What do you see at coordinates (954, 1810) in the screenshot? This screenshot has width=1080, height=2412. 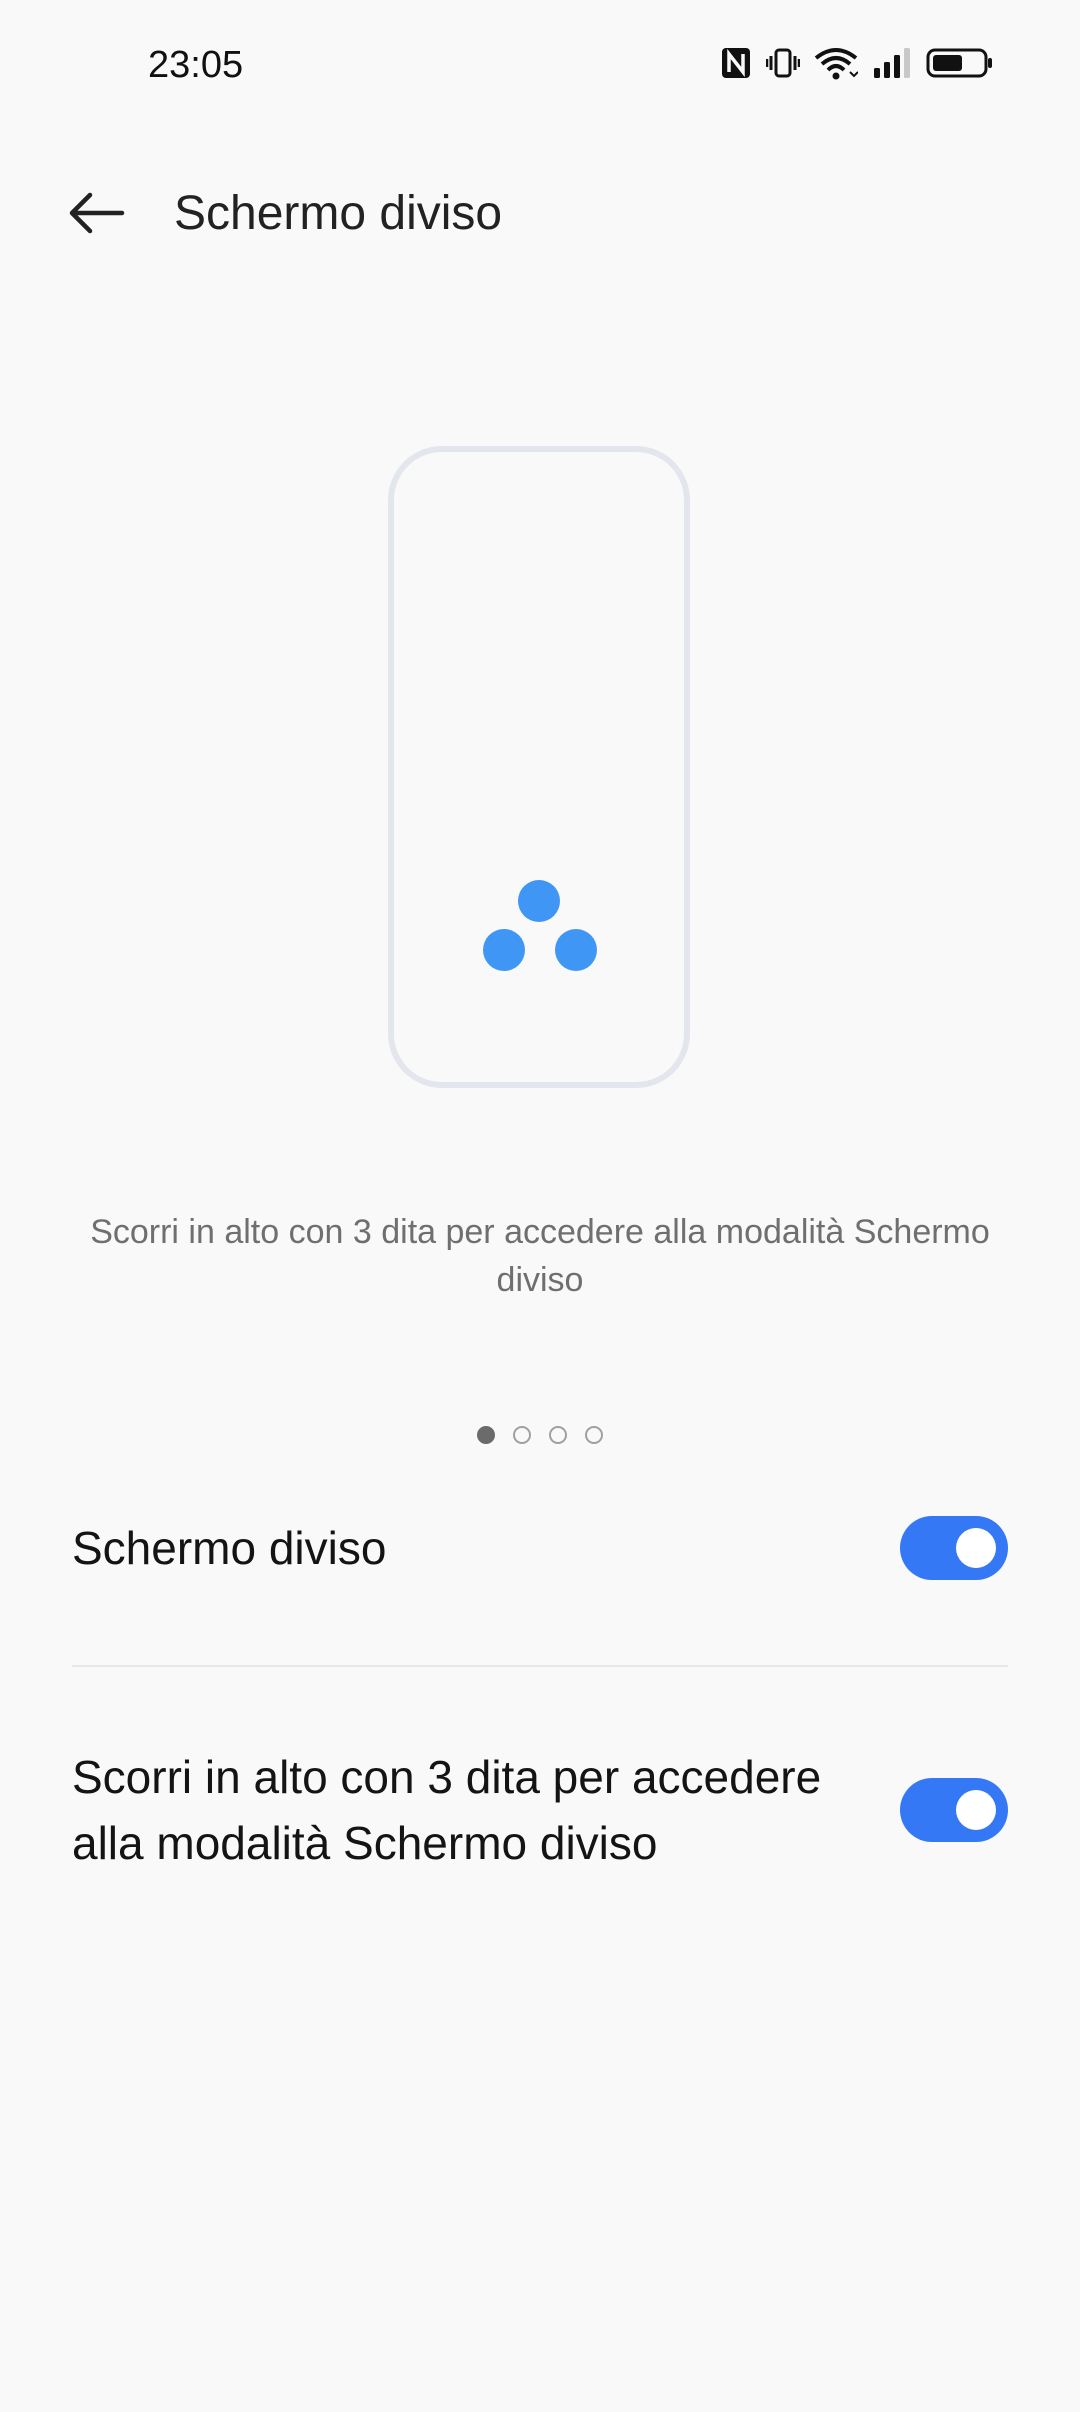 I see `three-finger-swipe-toggle` at bounding box center [954, 1810].